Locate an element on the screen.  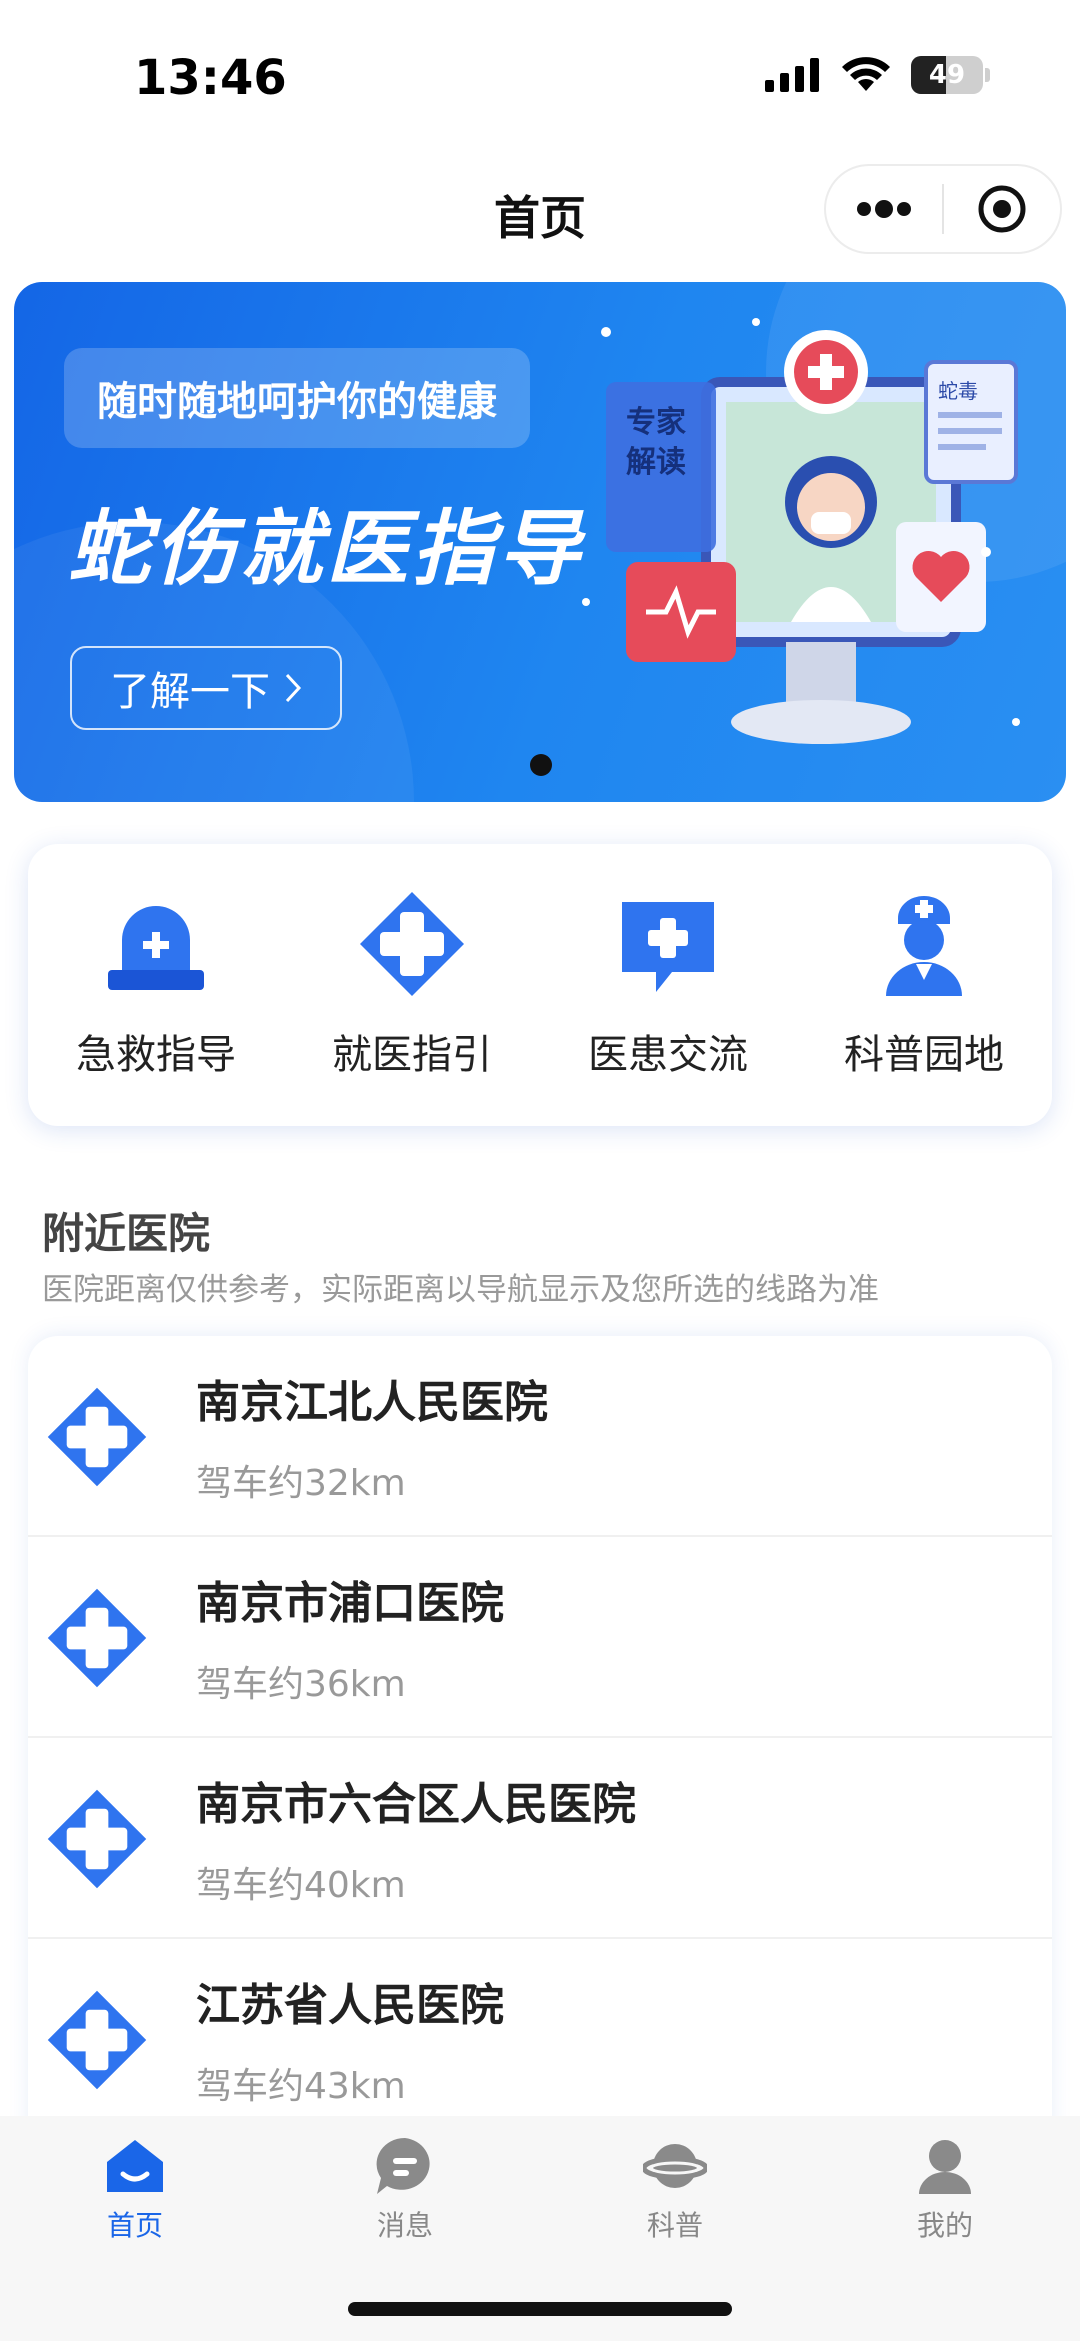
hospital-list-item: 南京江北人民医院 驾车约32km is located at coordinates (540, 1436).